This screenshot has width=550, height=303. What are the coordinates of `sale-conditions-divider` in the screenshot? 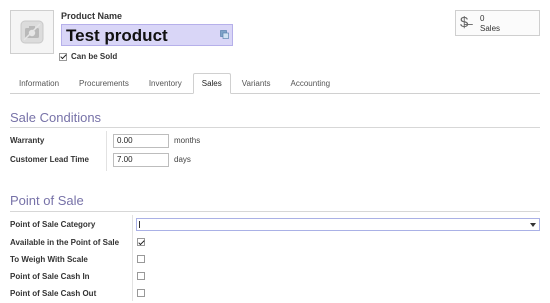 It's located at (275, 127).